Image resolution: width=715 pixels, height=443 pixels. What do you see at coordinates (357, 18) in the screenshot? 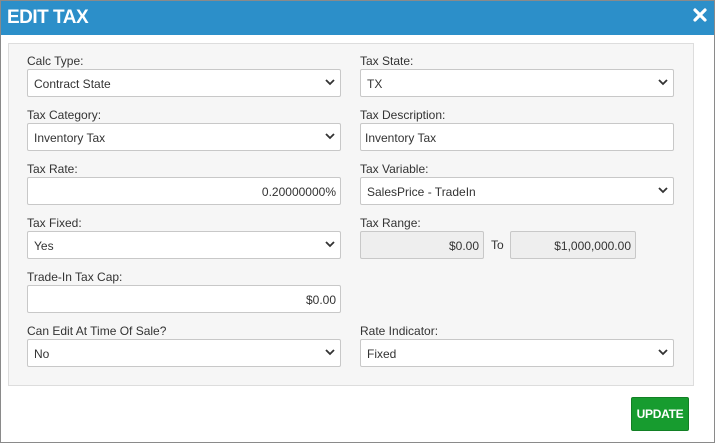
I see `dialog-titlebar: EDIT TAX` at bounding box center [357, 18].